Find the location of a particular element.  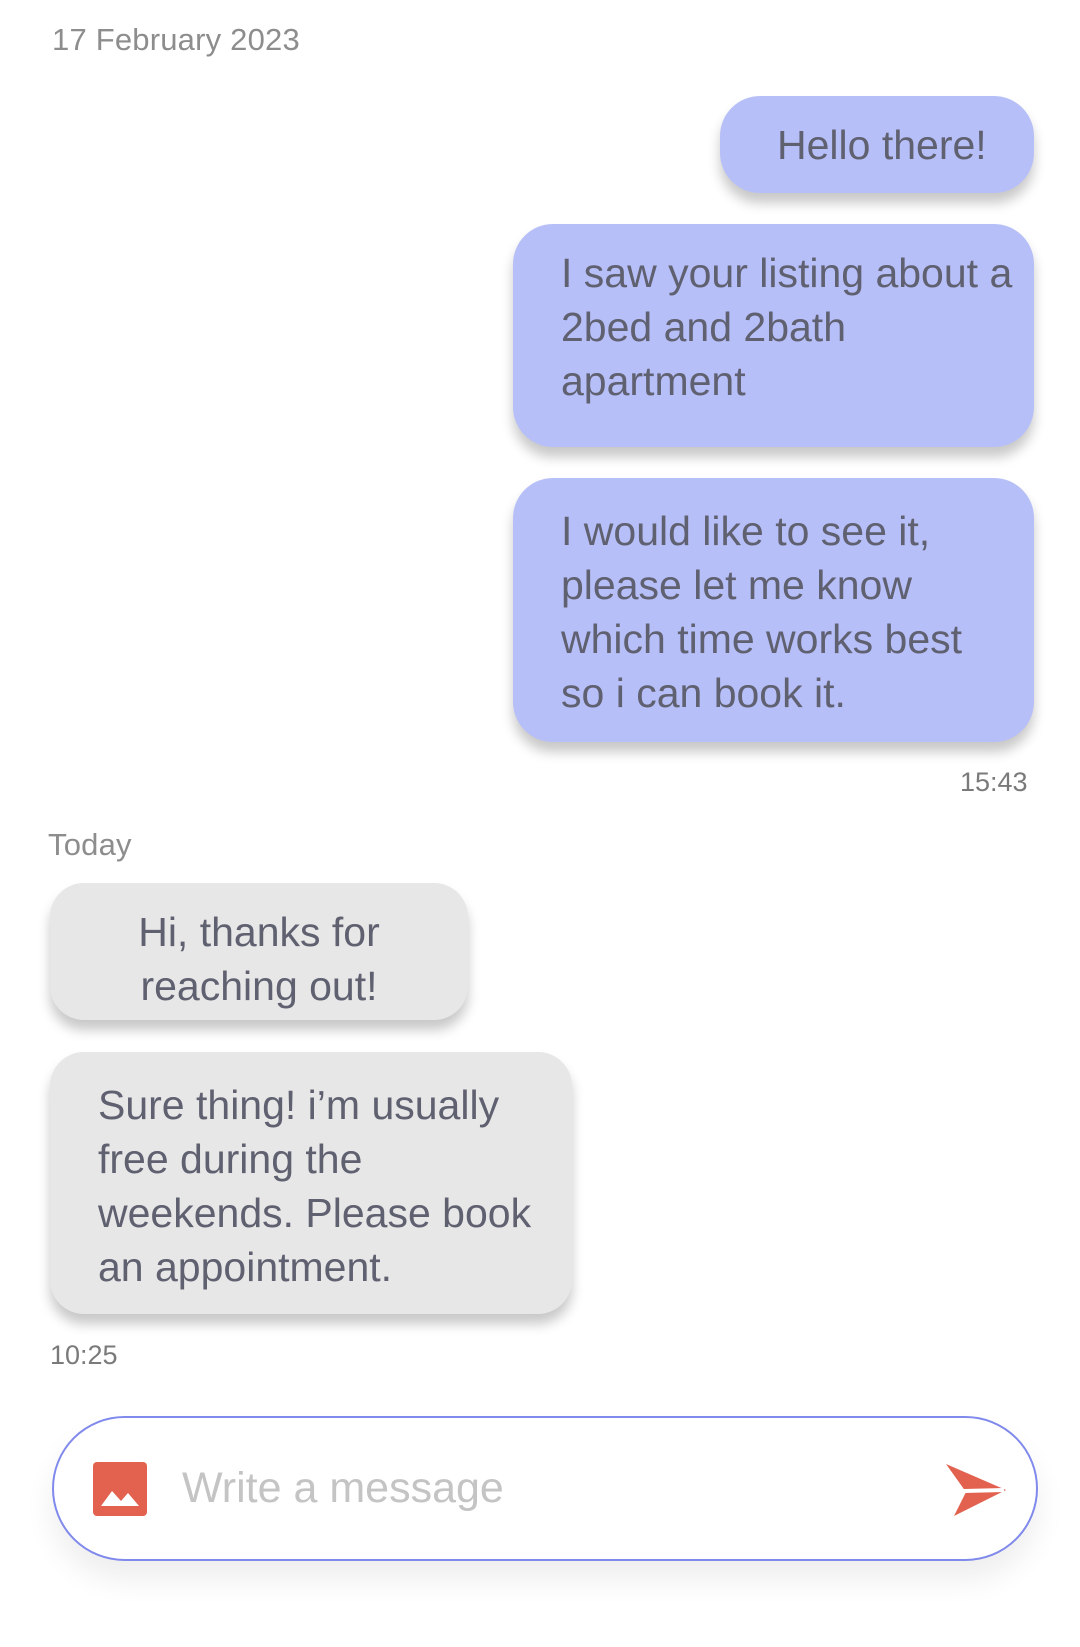

received-message-bubble: Hi, thanks for reaching out! is located at coordinates (259, 951).